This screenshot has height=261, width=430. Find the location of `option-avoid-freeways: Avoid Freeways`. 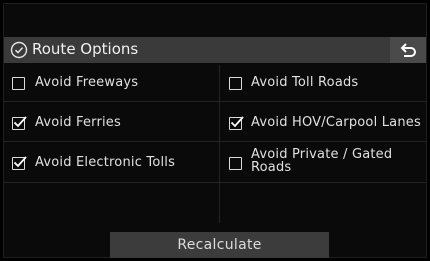

option-avoid-freeways: Avoid Freeways is located at coordinates (111, 83).